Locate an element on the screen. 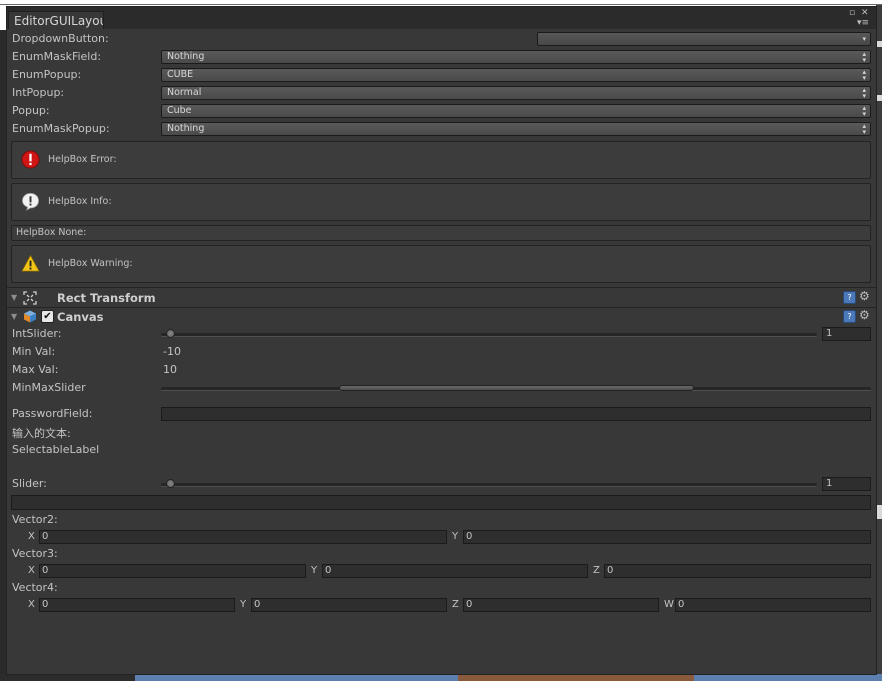  enum-popup-row: EnumPopup: CUBE ▴ ▾ is located at coordinates (441, 75).